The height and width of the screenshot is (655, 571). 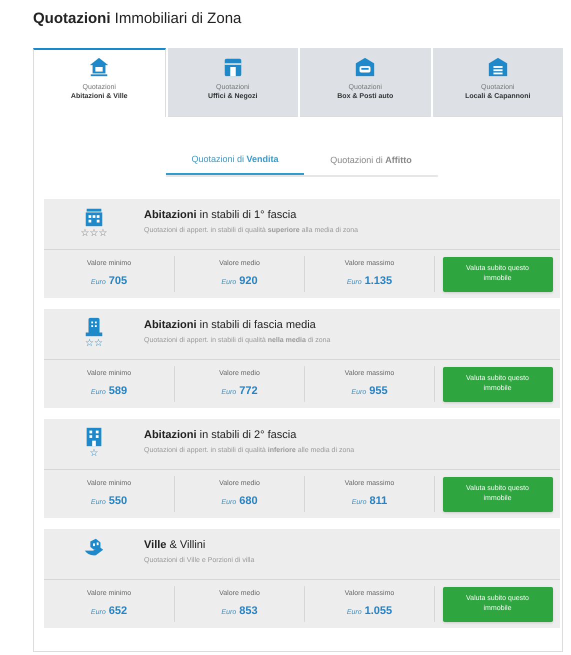 I want to click on mode-tab: Quotazioni di Affitto, so click(x=371, y=161).